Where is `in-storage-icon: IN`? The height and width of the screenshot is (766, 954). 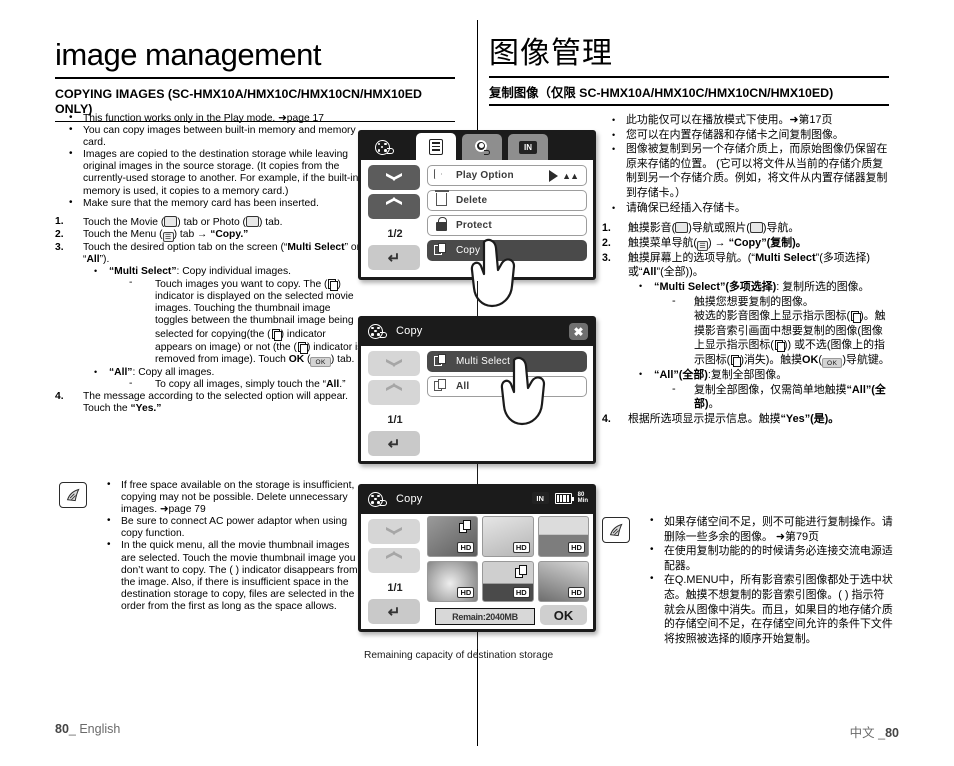
in-storage-icon: IN is located at coordinates (528, 147).